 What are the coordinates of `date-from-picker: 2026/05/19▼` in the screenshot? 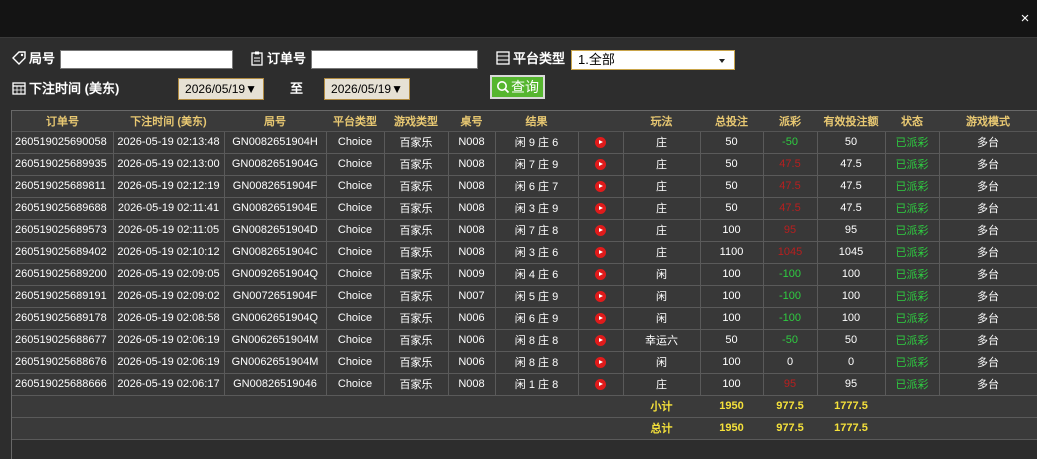 It's located at (221, 89).